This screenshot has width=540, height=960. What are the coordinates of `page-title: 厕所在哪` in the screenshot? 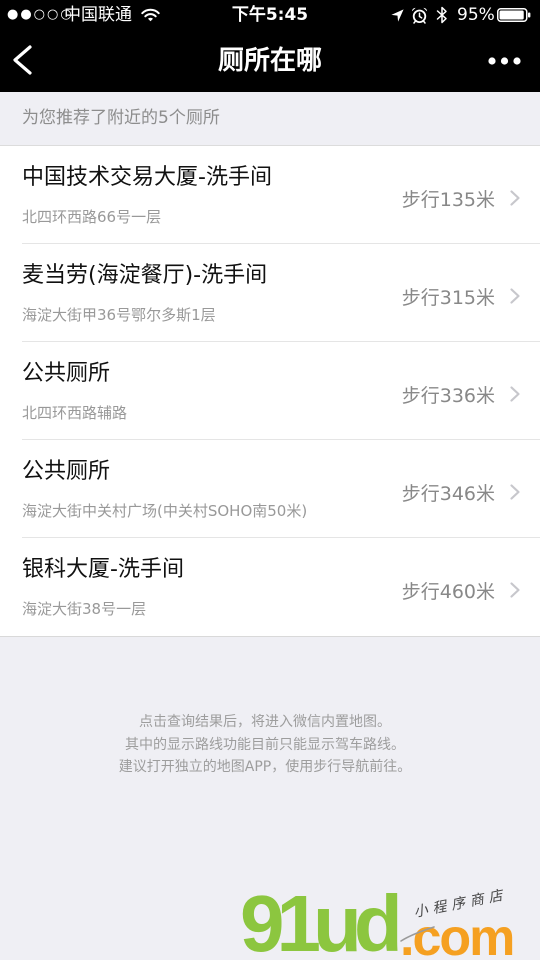 It's located at (269, 61).